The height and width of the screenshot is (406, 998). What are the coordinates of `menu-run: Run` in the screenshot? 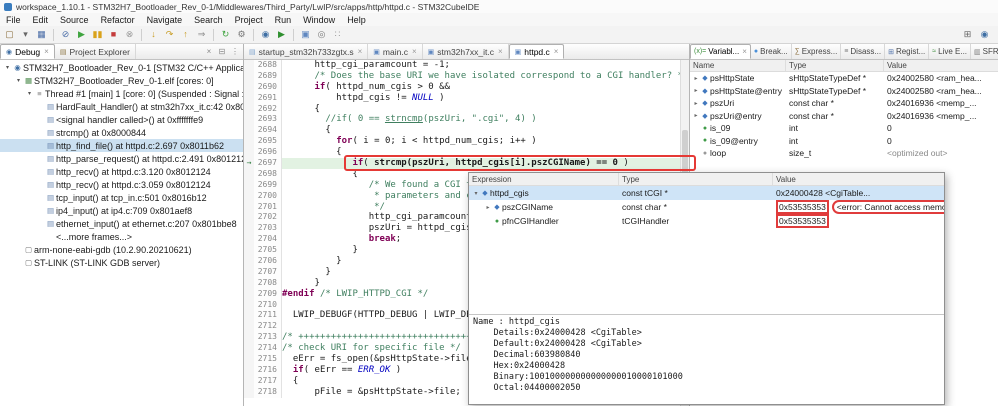 It's located at (283, 20).